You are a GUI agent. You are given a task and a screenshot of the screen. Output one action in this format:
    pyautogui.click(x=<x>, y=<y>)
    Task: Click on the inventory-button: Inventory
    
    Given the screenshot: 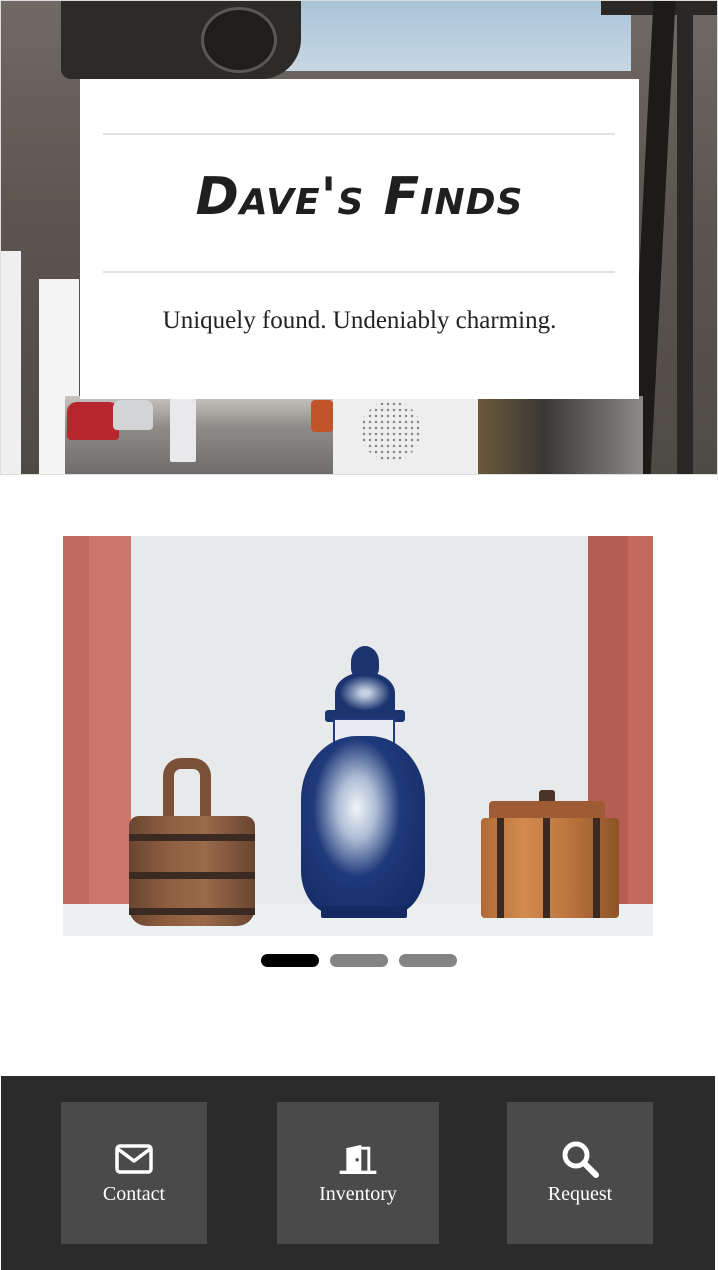 What is the action you would take?
    pyautogui.click(x=358, y=1173)
    